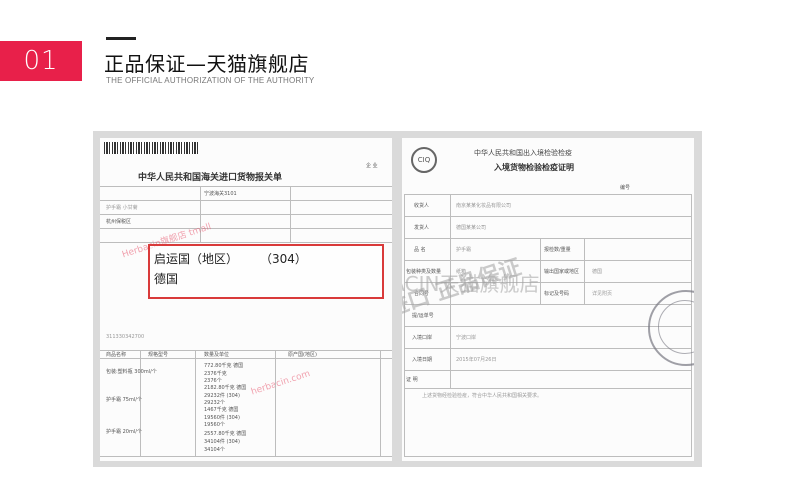 The image size is (790, 485). What do you see at coordinates (196, 259) in the screenshot?
I see `origin-country-label: 启运国（地区）` at bounding box center [196, 259].